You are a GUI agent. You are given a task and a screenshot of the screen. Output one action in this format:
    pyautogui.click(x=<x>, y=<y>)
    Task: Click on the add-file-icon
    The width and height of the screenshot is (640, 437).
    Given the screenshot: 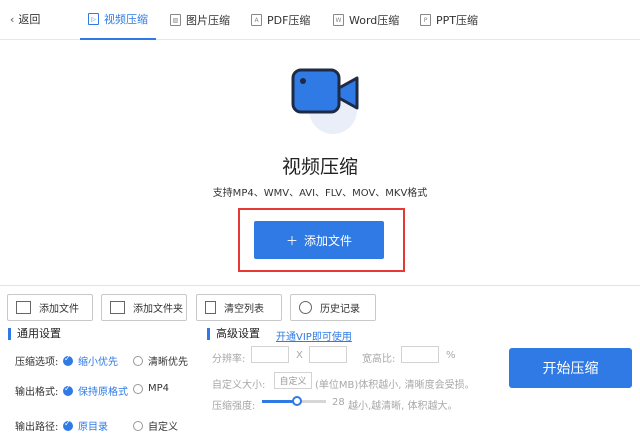 What is the action you would take?
    pyautogui.click(x=23, y=307)
    